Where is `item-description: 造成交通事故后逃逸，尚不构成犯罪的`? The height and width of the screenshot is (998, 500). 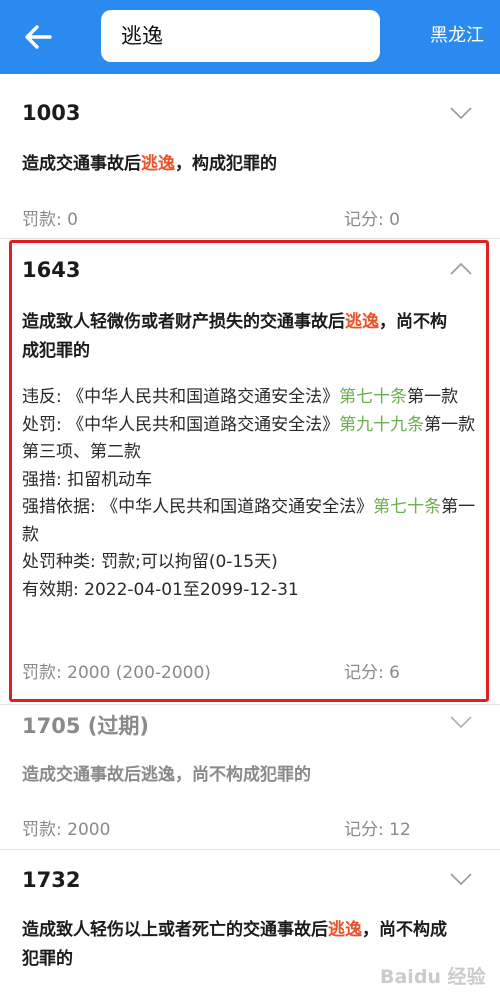 item-description: 造成交通事故后逃逸，尚不构成犯罪的 is located at coordinates (166, 775).